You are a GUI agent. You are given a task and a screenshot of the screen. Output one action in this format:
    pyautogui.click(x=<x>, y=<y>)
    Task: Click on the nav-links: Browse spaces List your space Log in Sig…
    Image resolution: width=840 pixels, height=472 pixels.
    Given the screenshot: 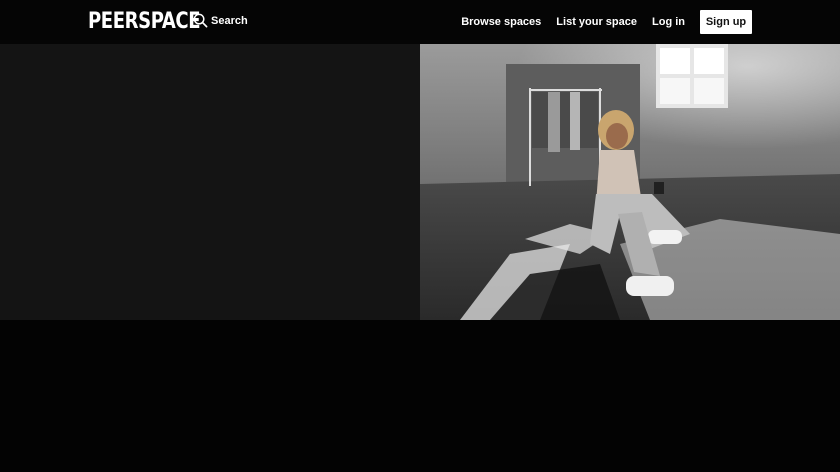 What is the action you would take?
    pyautogui.click(x=599, y=22)
    